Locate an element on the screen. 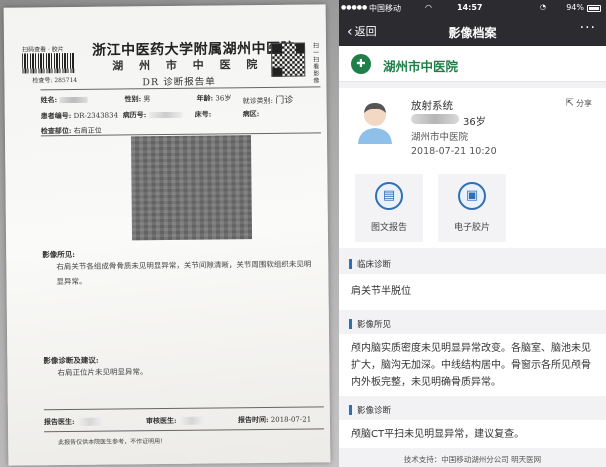  paper-review-doctor-label: 审核医生: is located at coordinates (161, 420).